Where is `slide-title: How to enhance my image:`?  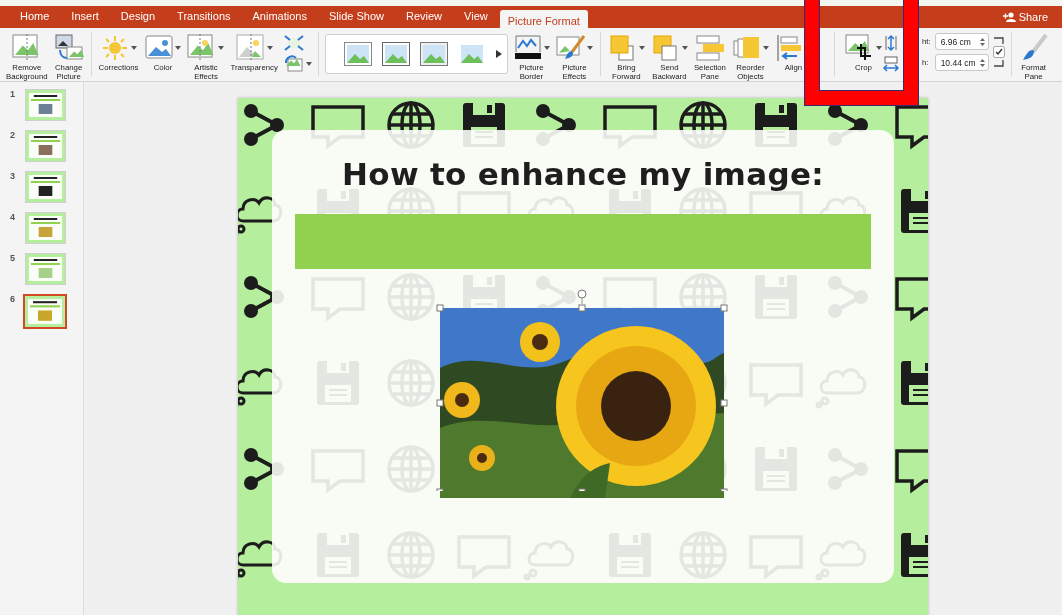 slide-title: How to enhance my image: is located at coordinates (583, 174).